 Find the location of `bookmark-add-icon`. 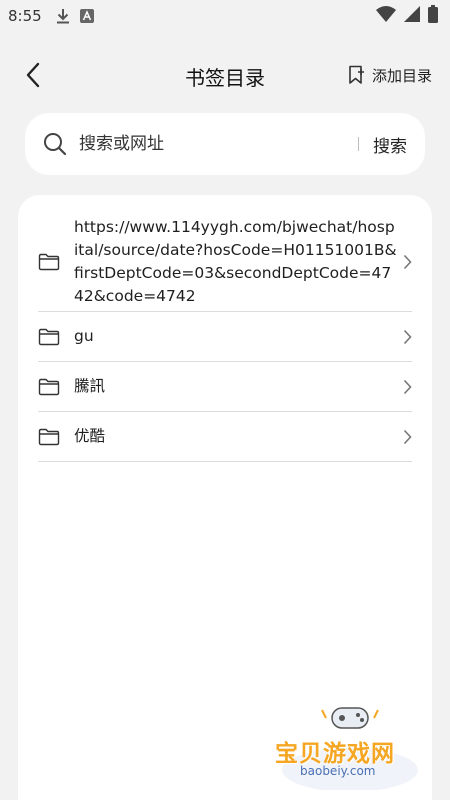

bookmark-add-icon is located at coordinates (356, 74).